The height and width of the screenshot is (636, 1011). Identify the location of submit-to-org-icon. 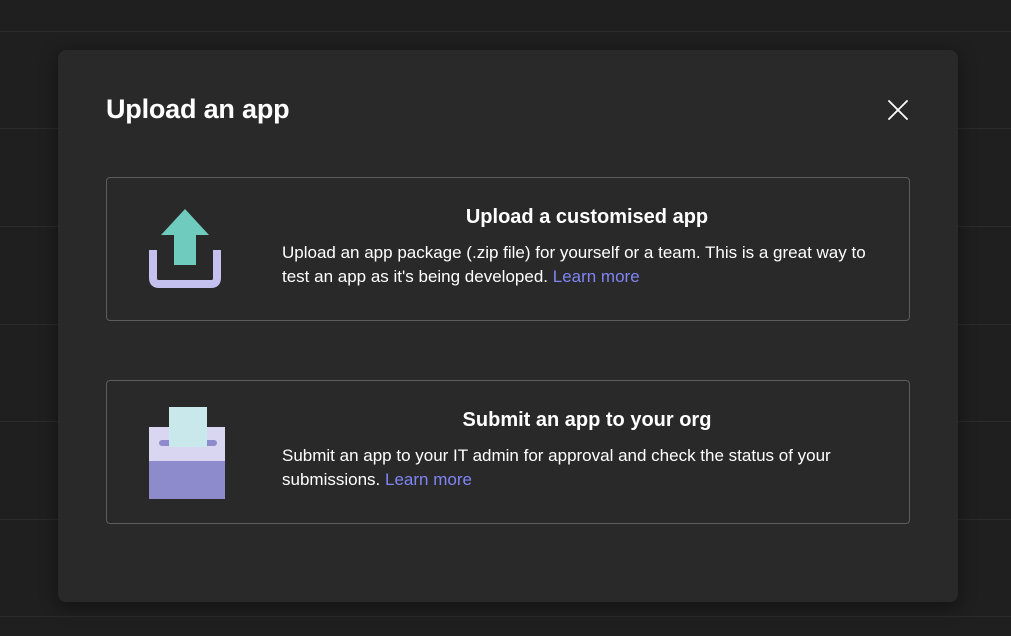
(187, 453).